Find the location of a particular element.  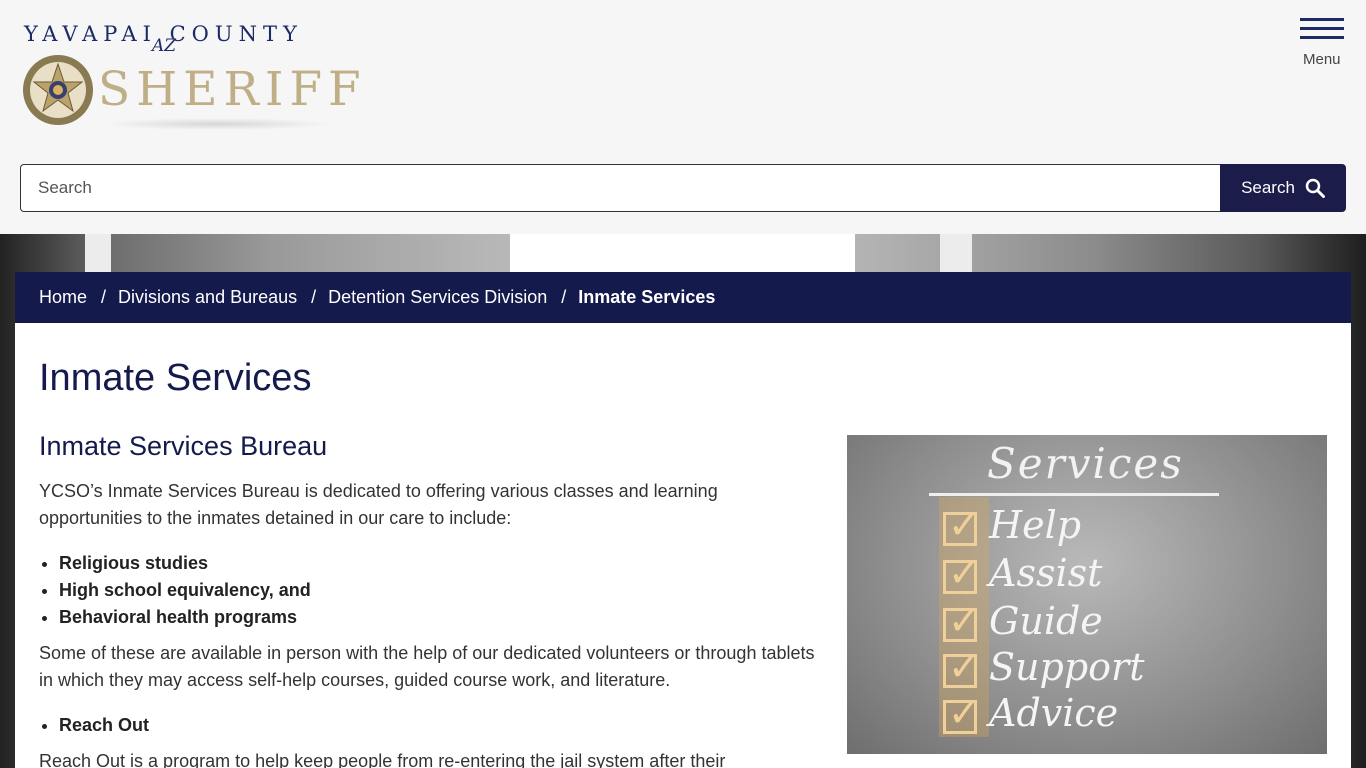

chalkboard-item: Assist is located at coordinates (1022, 573).